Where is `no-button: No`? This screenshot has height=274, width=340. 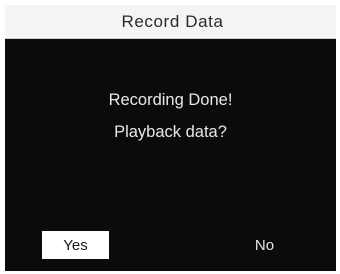
no-button: No is located at coordinates (264, 245).